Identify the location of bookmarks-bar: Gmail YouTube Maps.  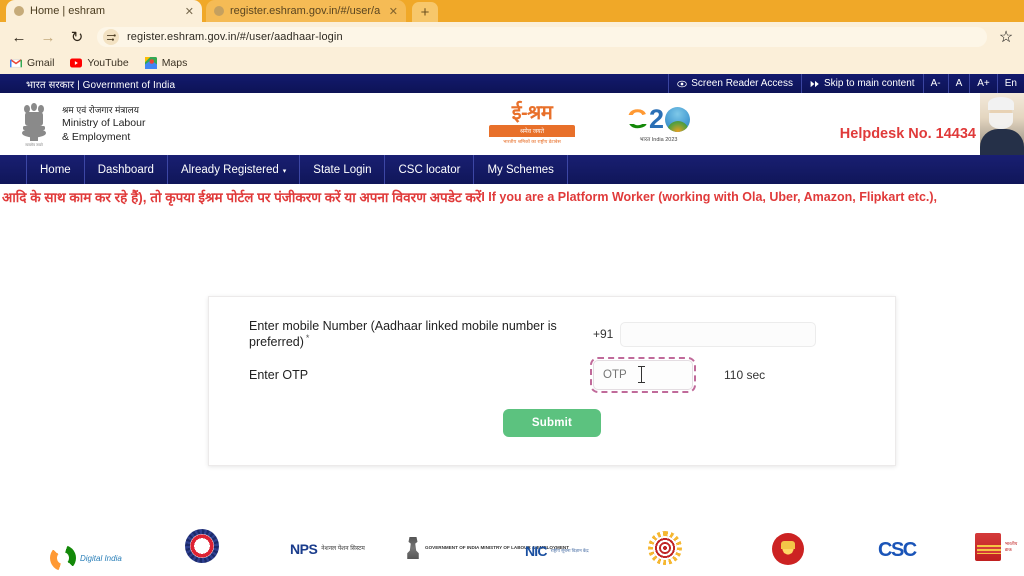
(512, 63).